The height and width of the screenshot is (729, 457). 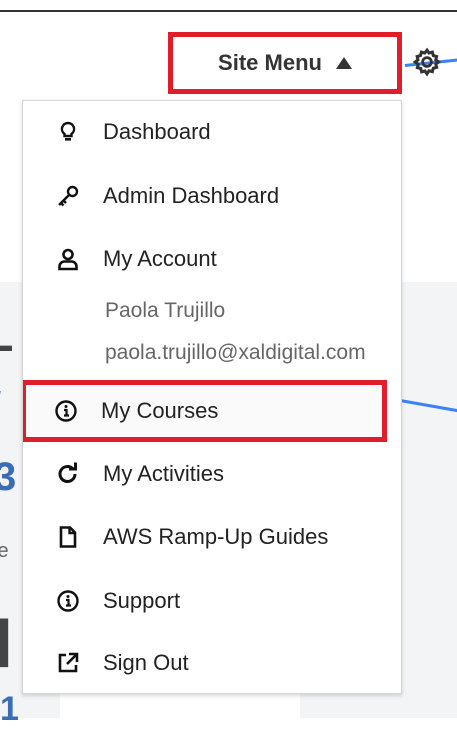 What do you see at coordinates (160, 258) in the screenshot?
I see `menu-item-label: My Account` at bounding box center [160, 258].